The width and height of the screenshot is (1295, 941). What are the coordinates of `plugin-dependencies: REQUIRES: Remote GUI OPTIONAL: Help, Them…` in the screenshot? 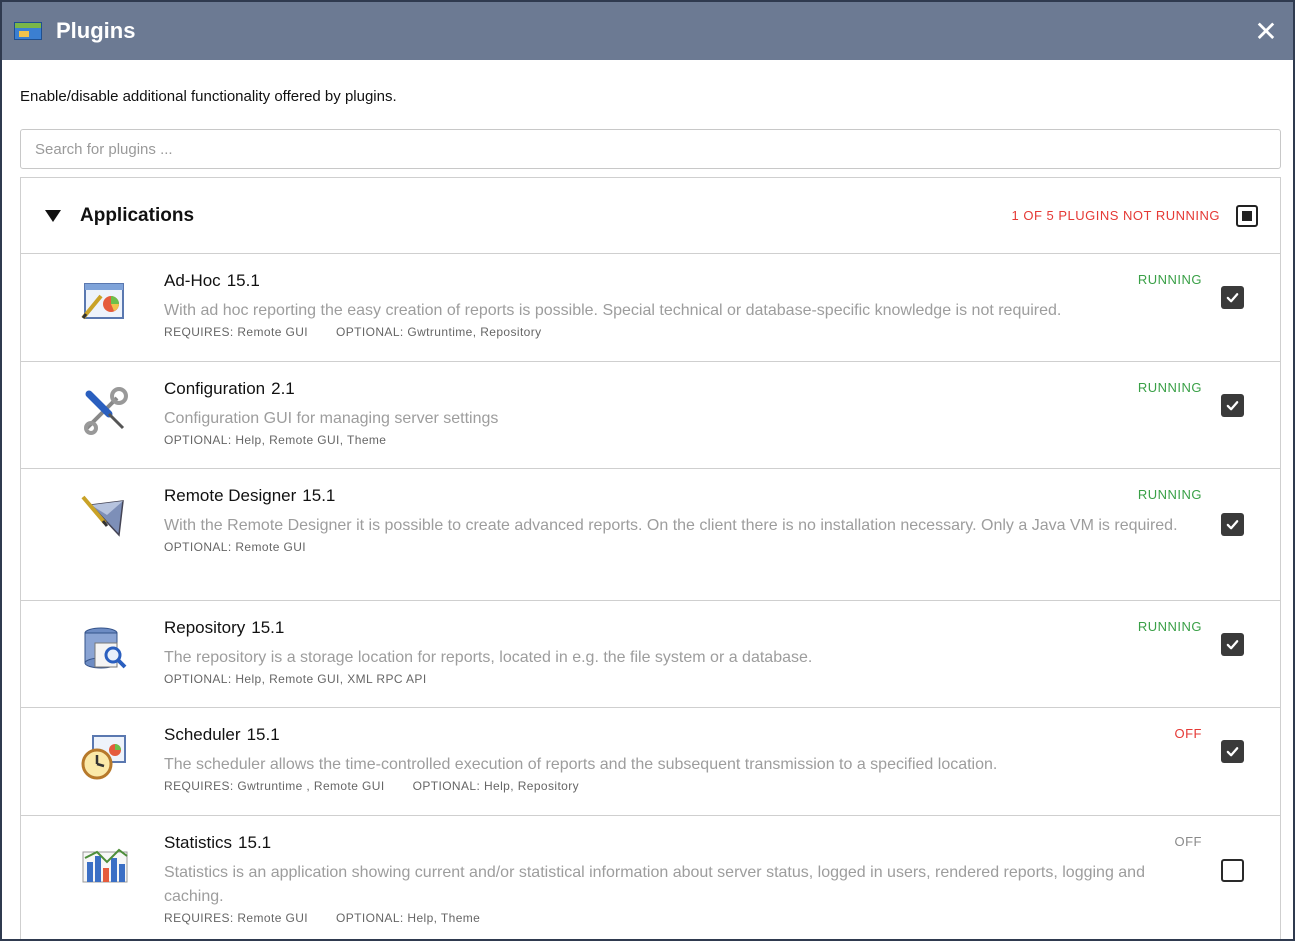 It's located at (682, 918).